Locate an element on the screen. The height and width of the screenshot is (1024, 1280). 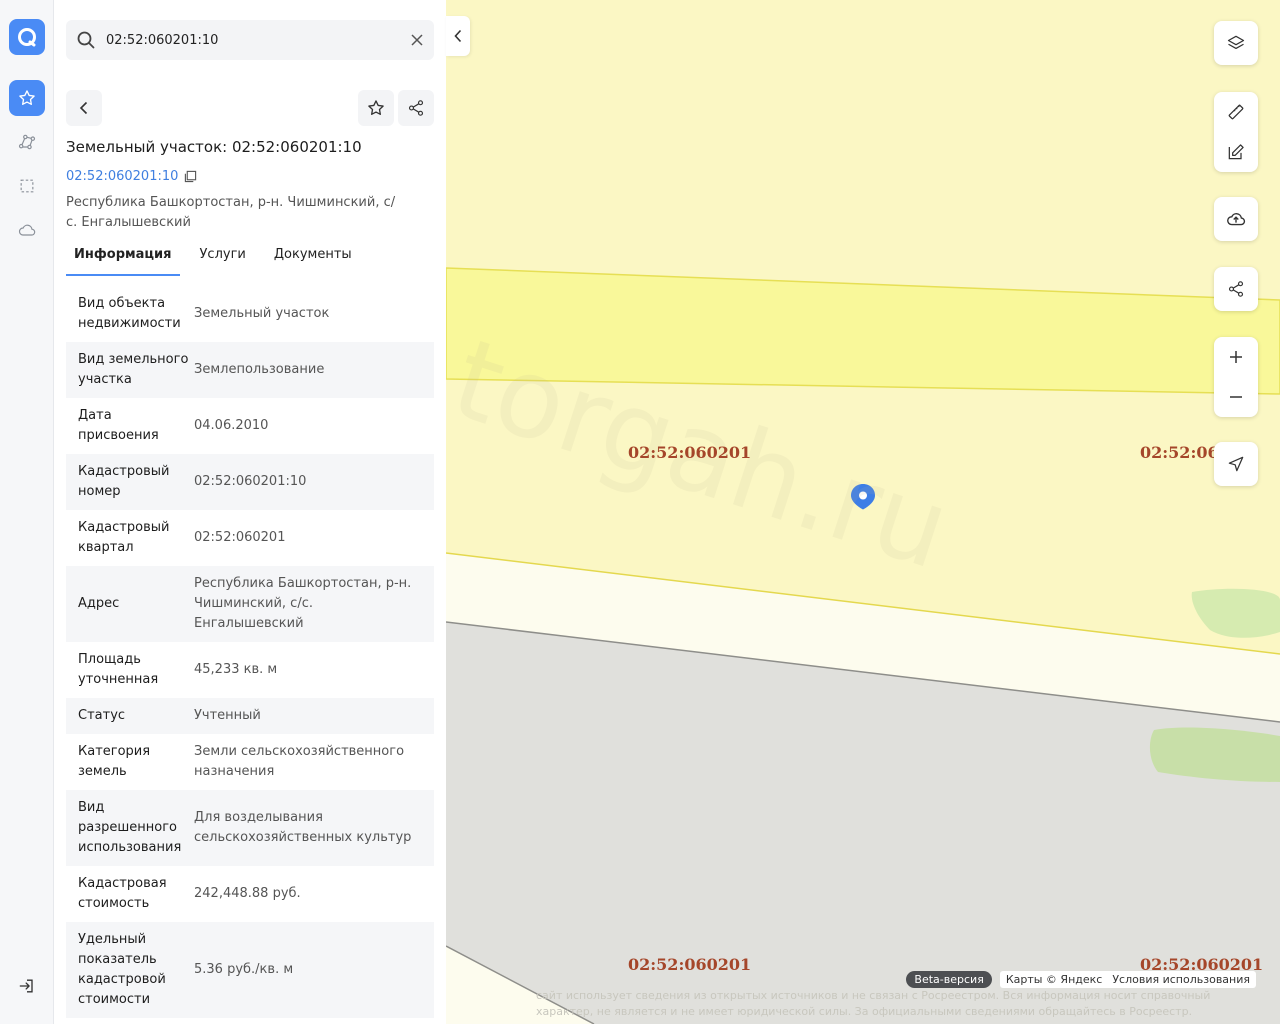
dashed-square-icon is located at coordinates (27, 186).